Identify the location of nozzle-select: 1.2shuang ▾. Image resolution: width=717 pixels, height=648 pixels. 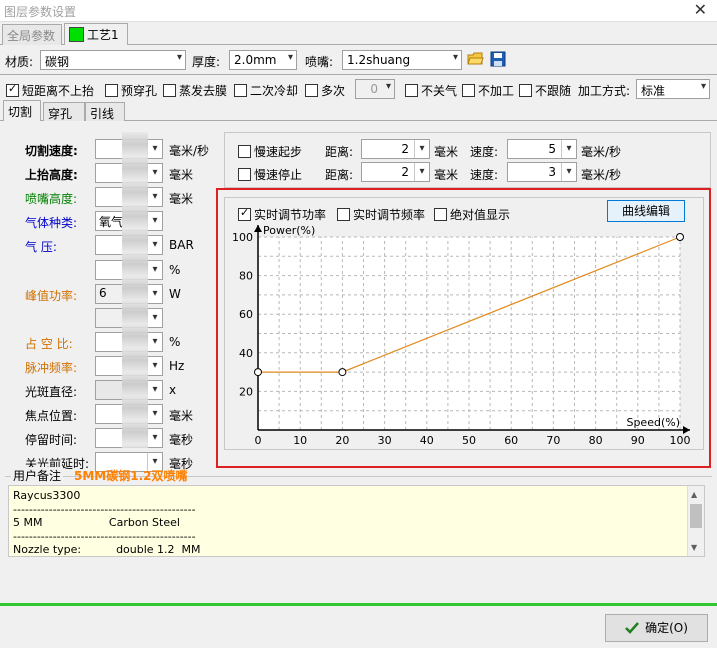
(402, 60).